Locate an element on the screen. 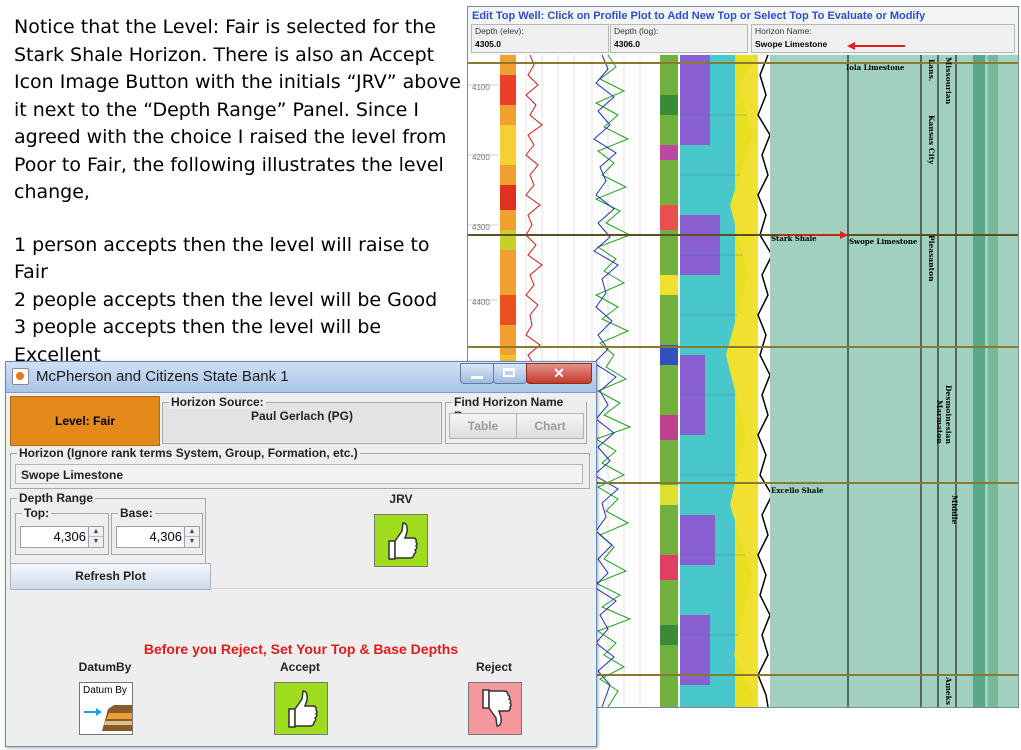  horizon-name-input: Swope Limestone is located at coordinates (299, 474).